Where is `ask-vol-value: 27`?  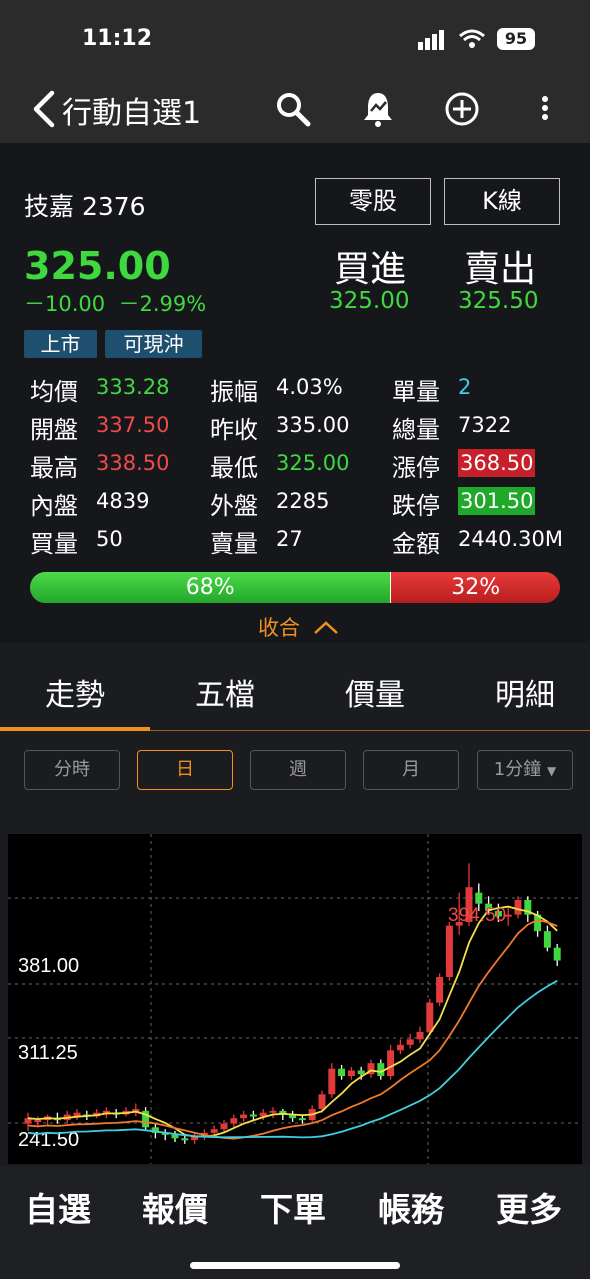
ask-vol-value: 27 is located at coordinates (289, 539).